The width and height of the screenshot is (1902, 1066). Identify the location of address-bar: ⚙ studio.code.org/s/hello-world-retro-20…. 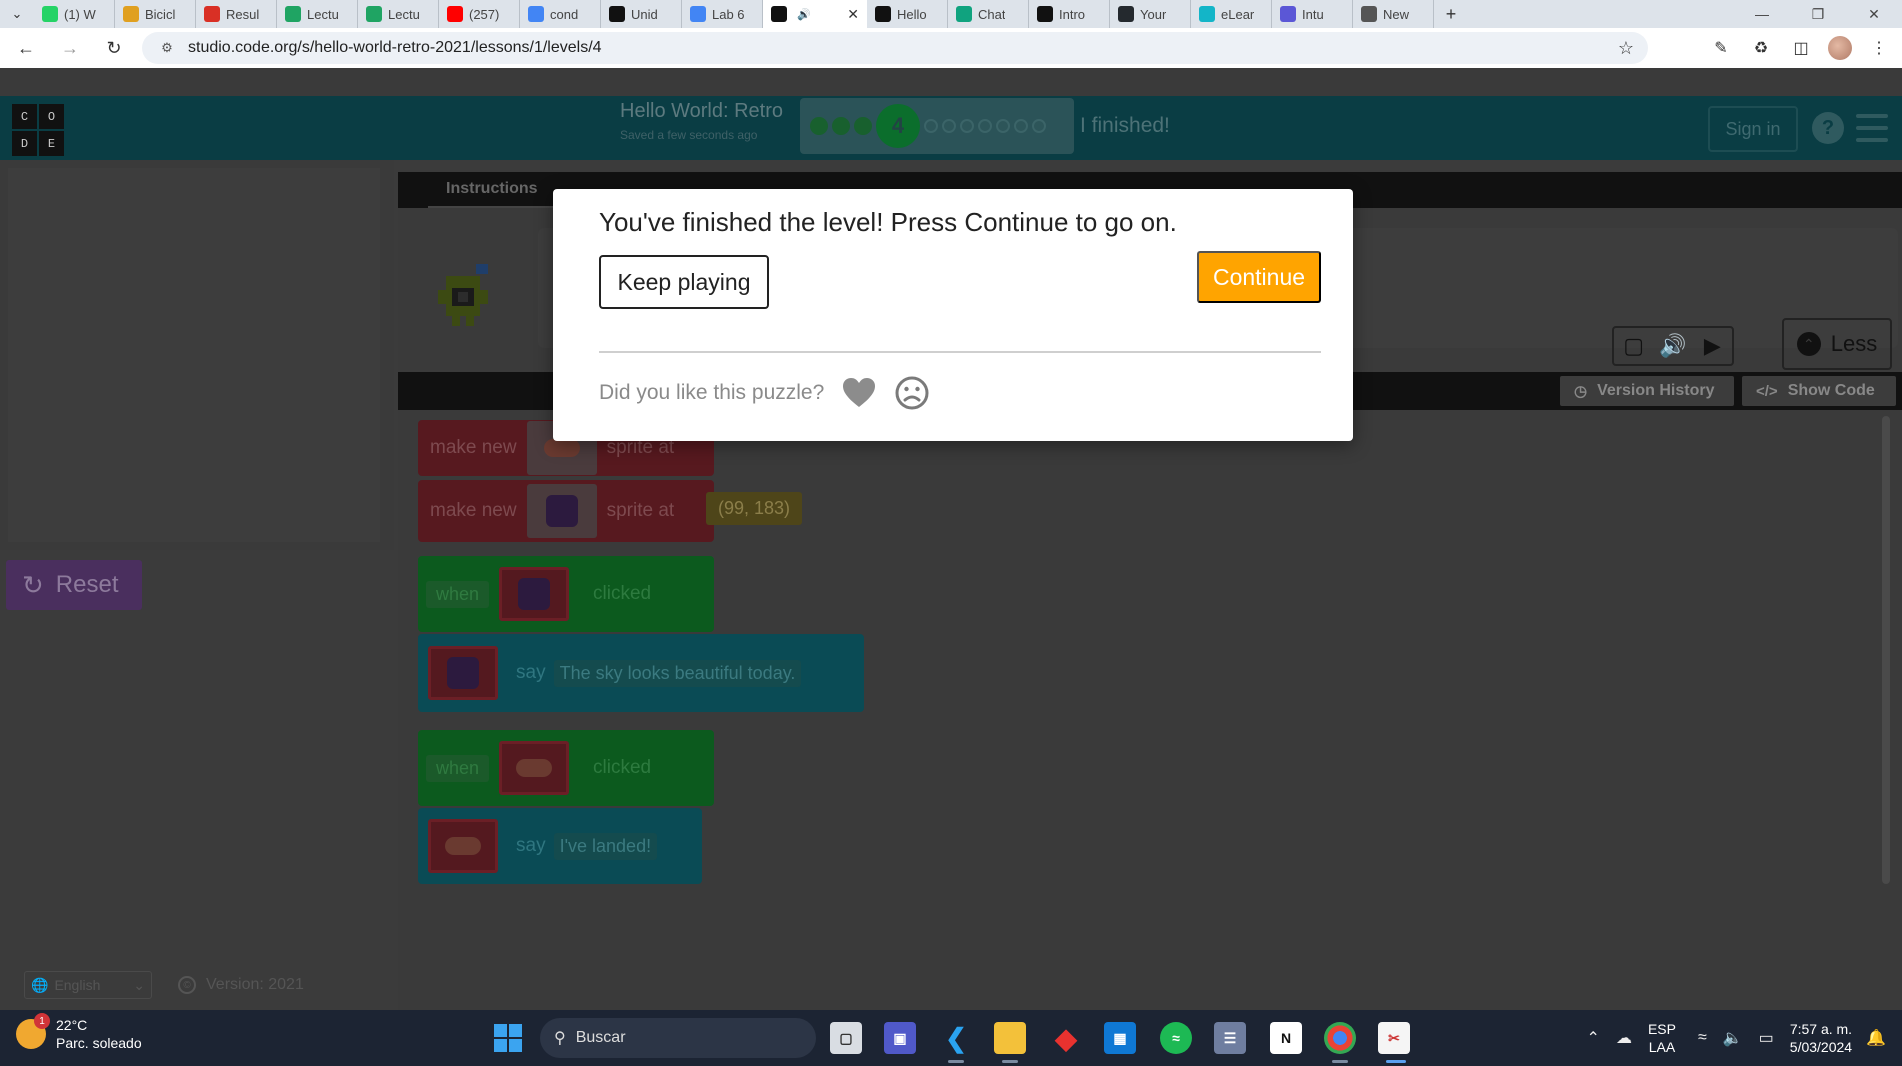
(895, 48).